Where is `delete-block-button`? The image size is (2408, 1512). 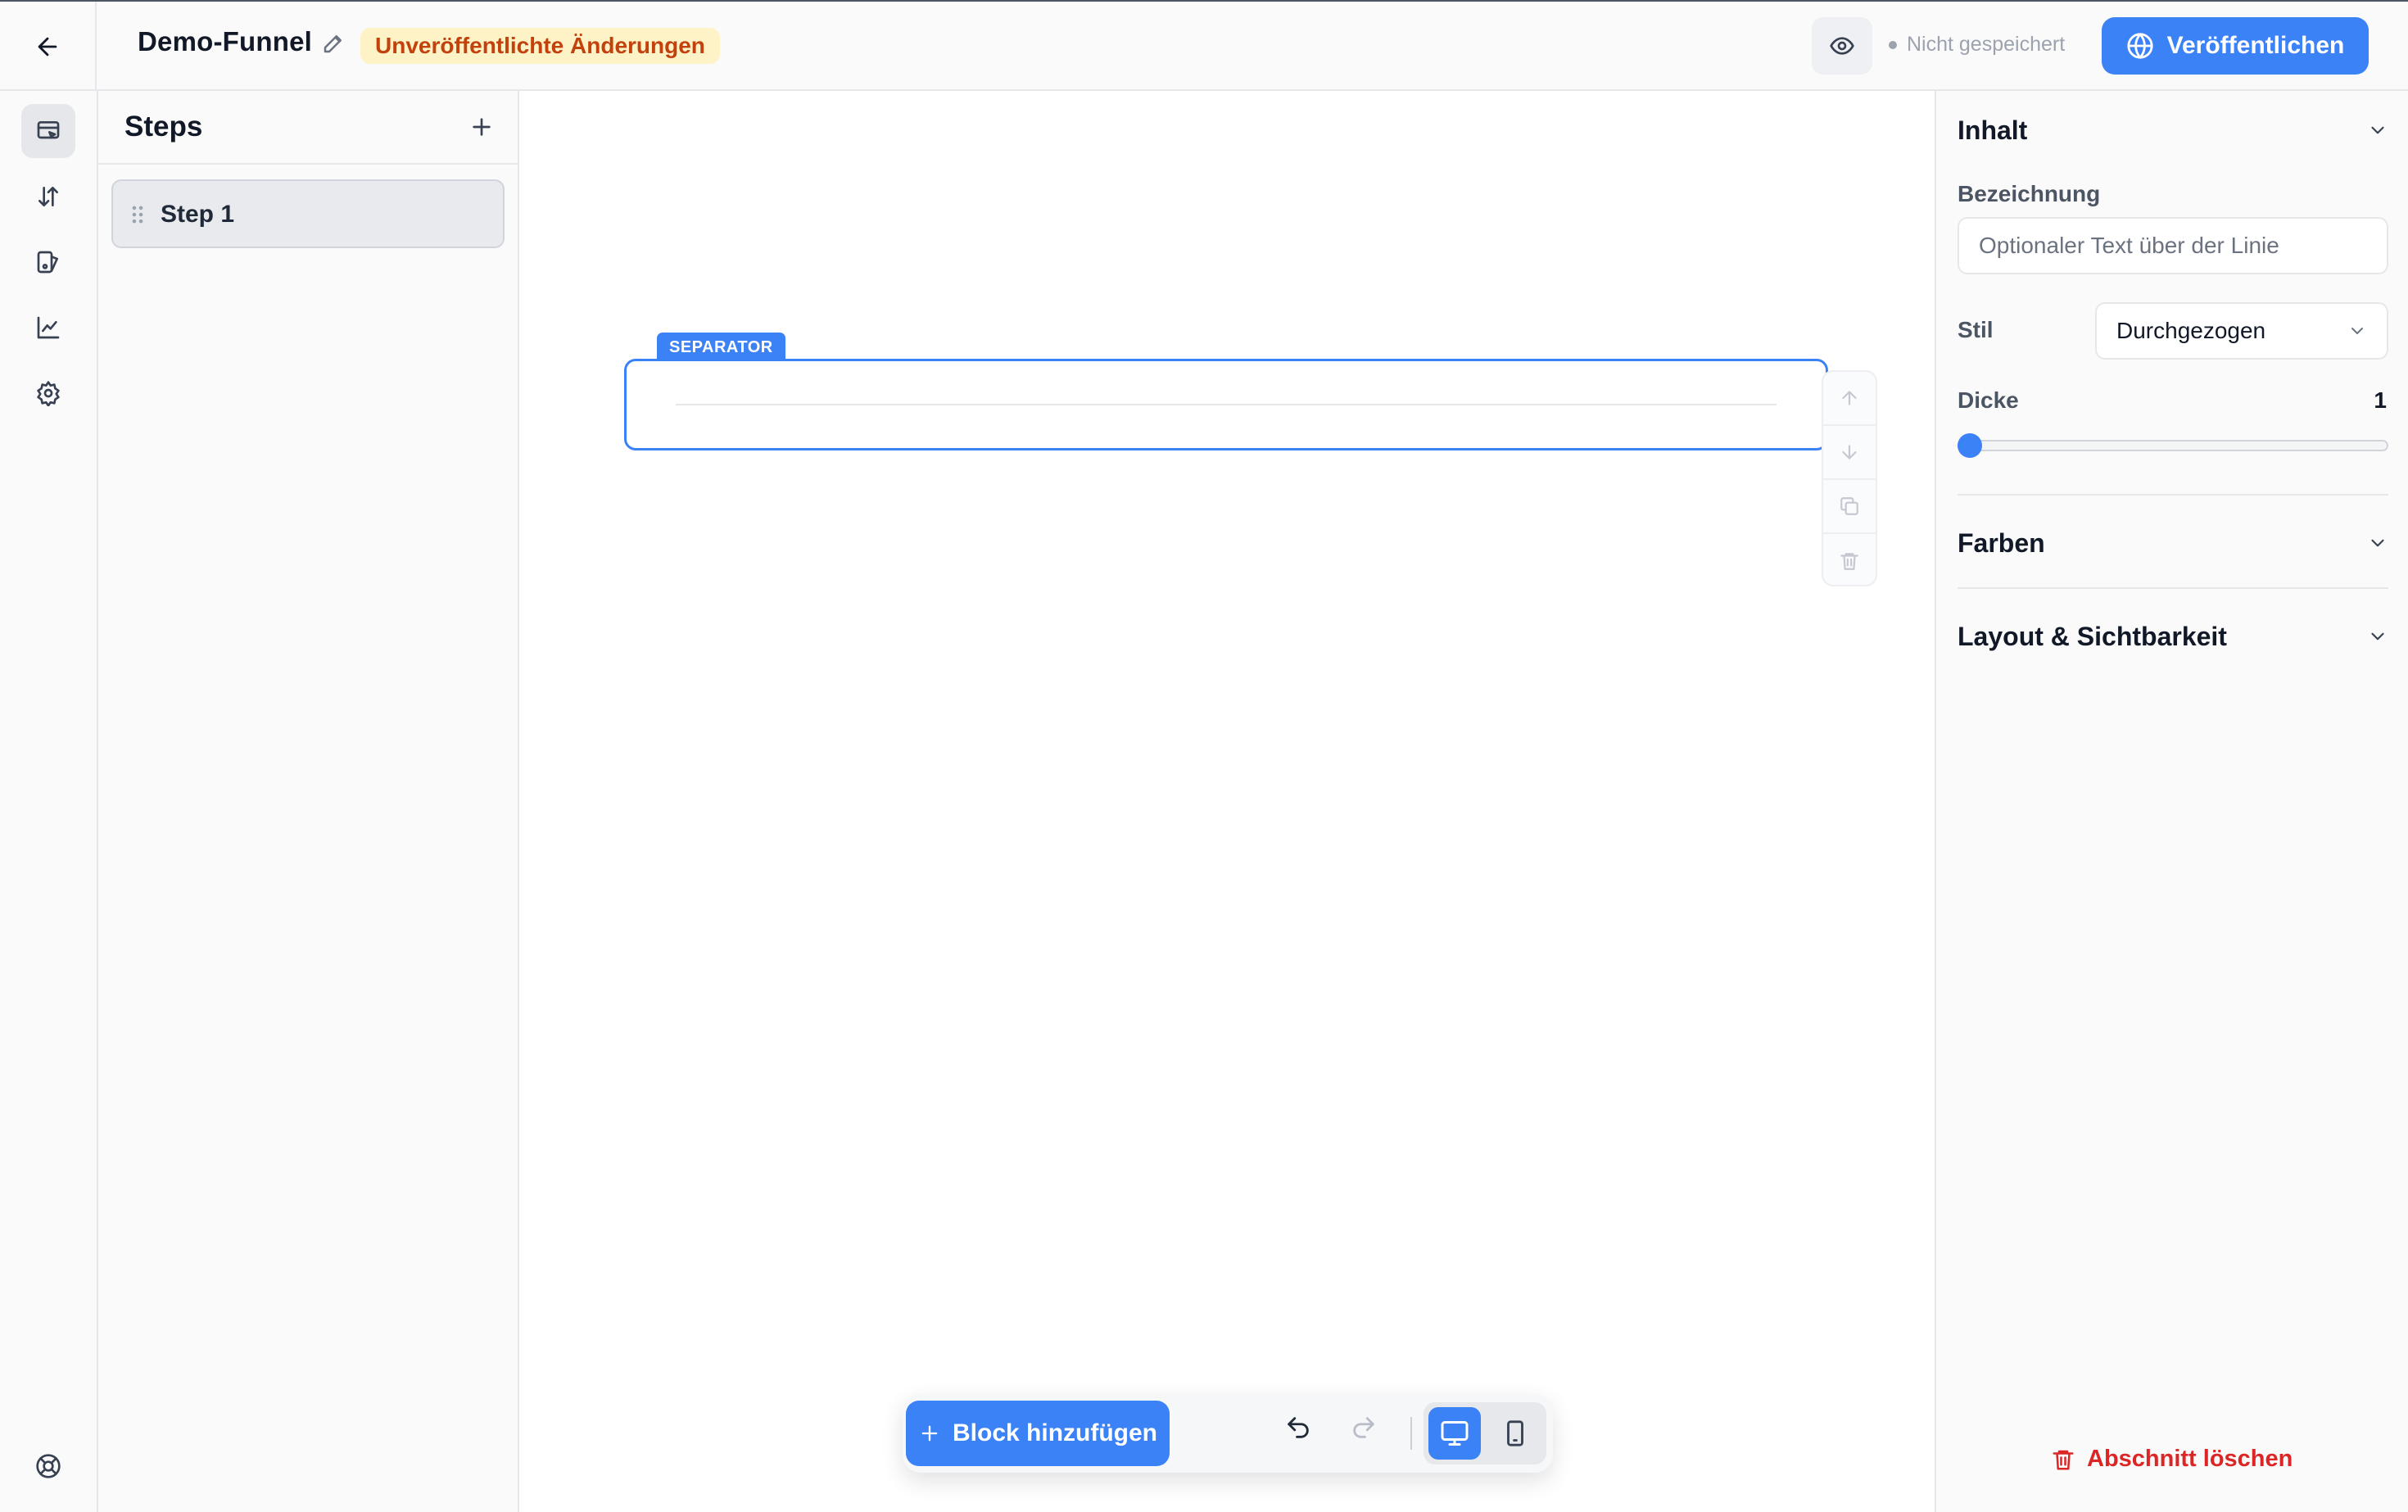
delete-block-button is located at coordinates (1849, 561).